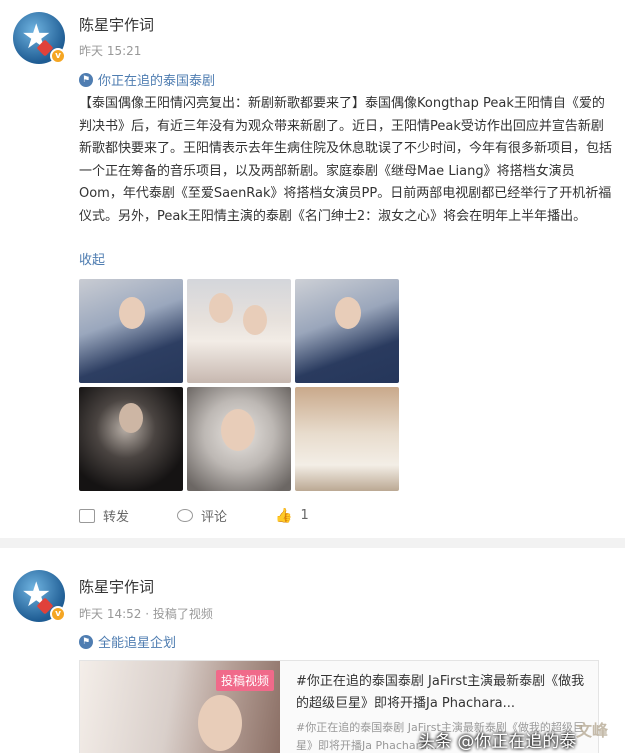  I want to click on topic-link: ⚑ 你正在追的泰国泰剧, so click(147, 79).